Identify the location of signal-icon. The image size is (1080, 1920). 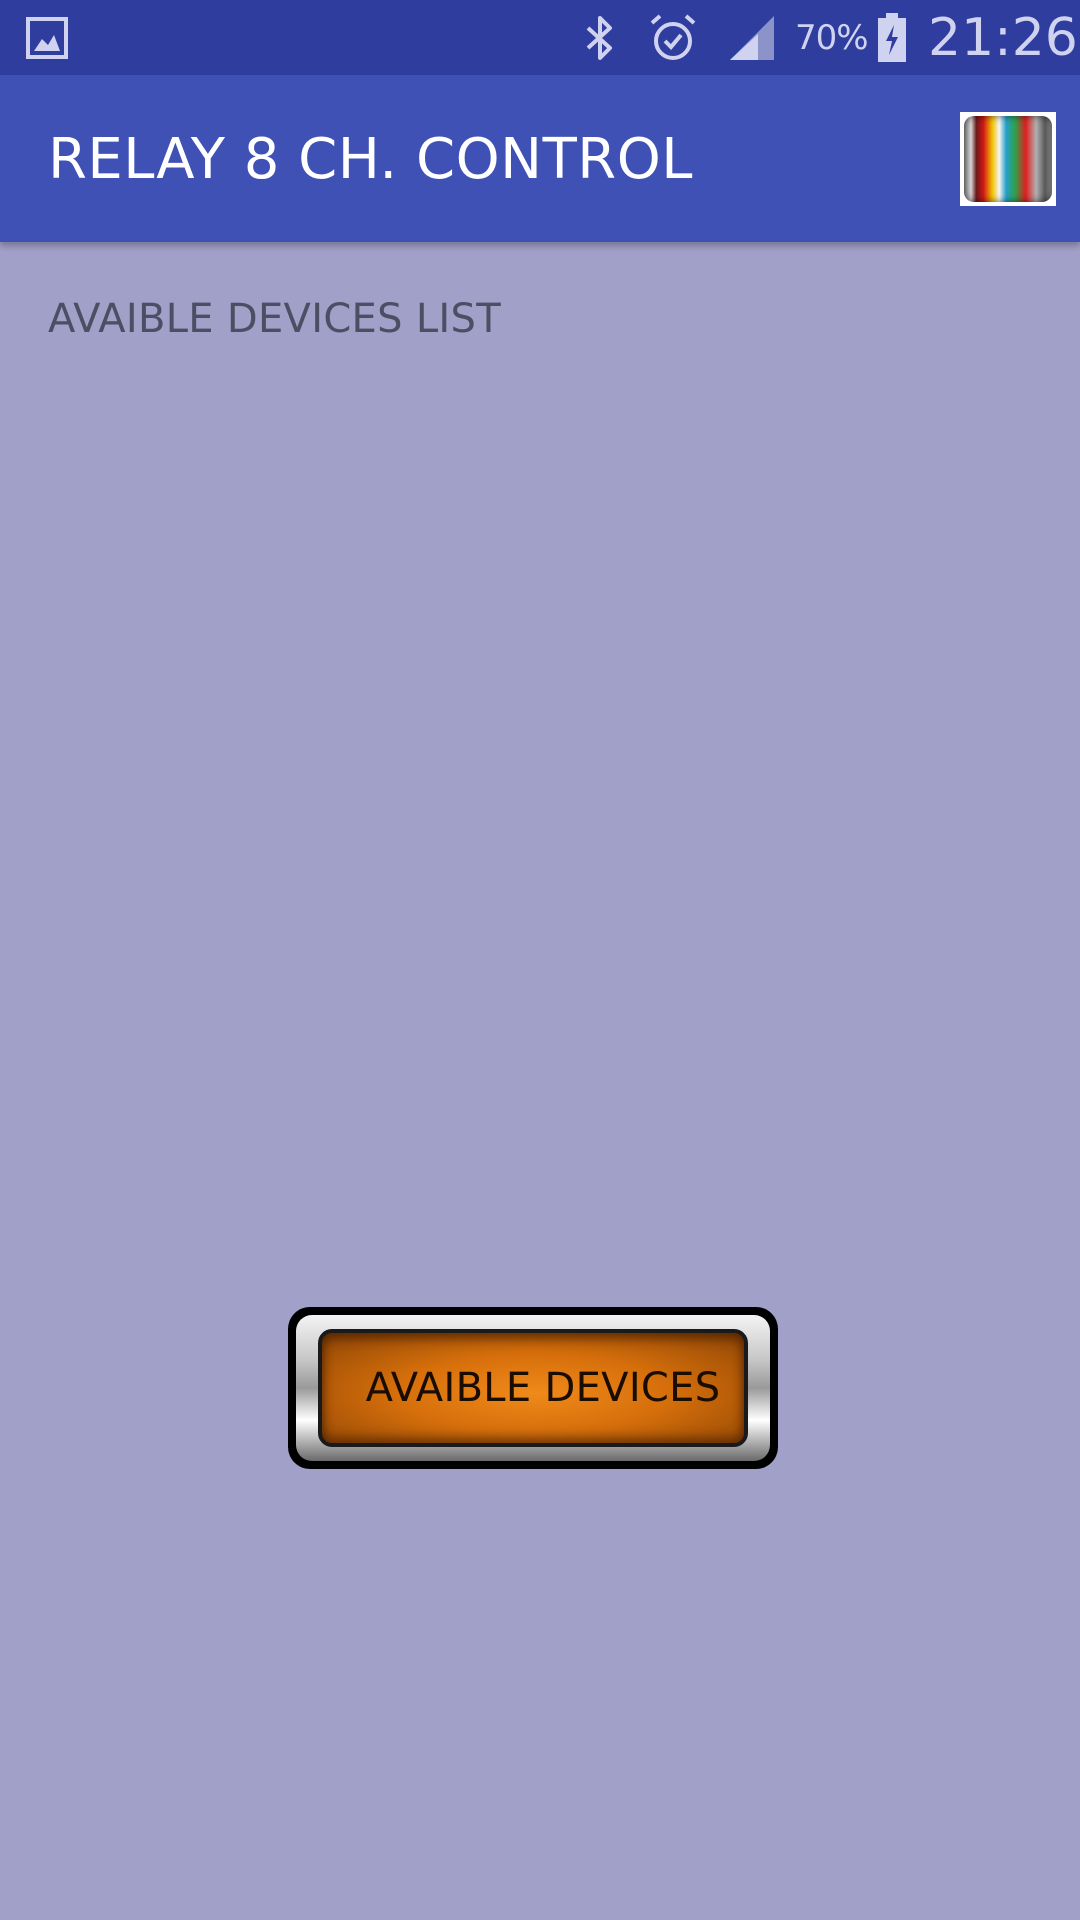
(752, 38).